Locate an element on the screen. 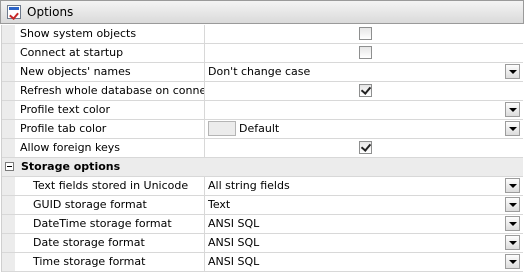 The image size is (524, 273). property-label: Refresh whole database on connect is located at coordinates (103, 91).